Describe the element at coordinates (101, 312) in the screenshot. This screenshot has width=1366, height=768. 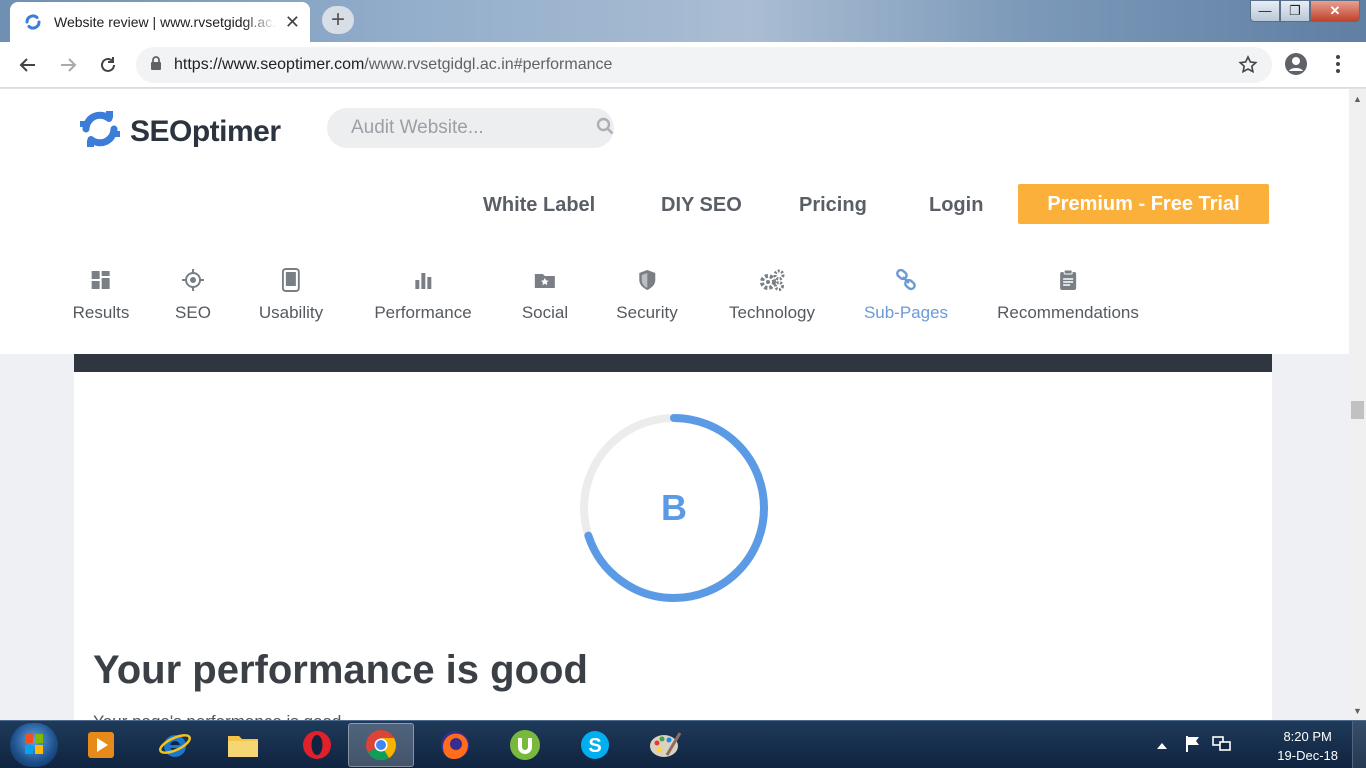
I see `tab-label: Results` at that location.